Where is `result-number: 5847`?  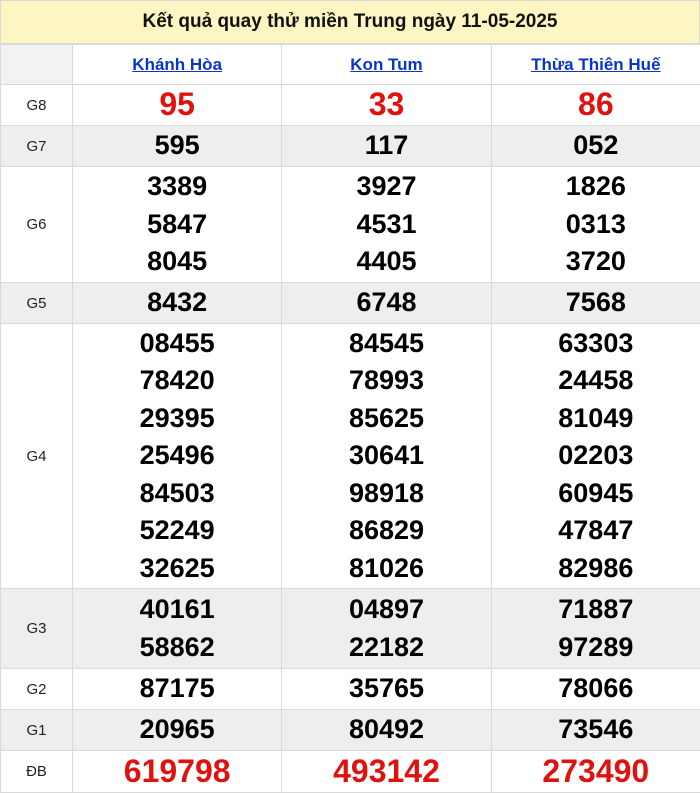
result-number: 5847 is located at coordinates (177, 223).